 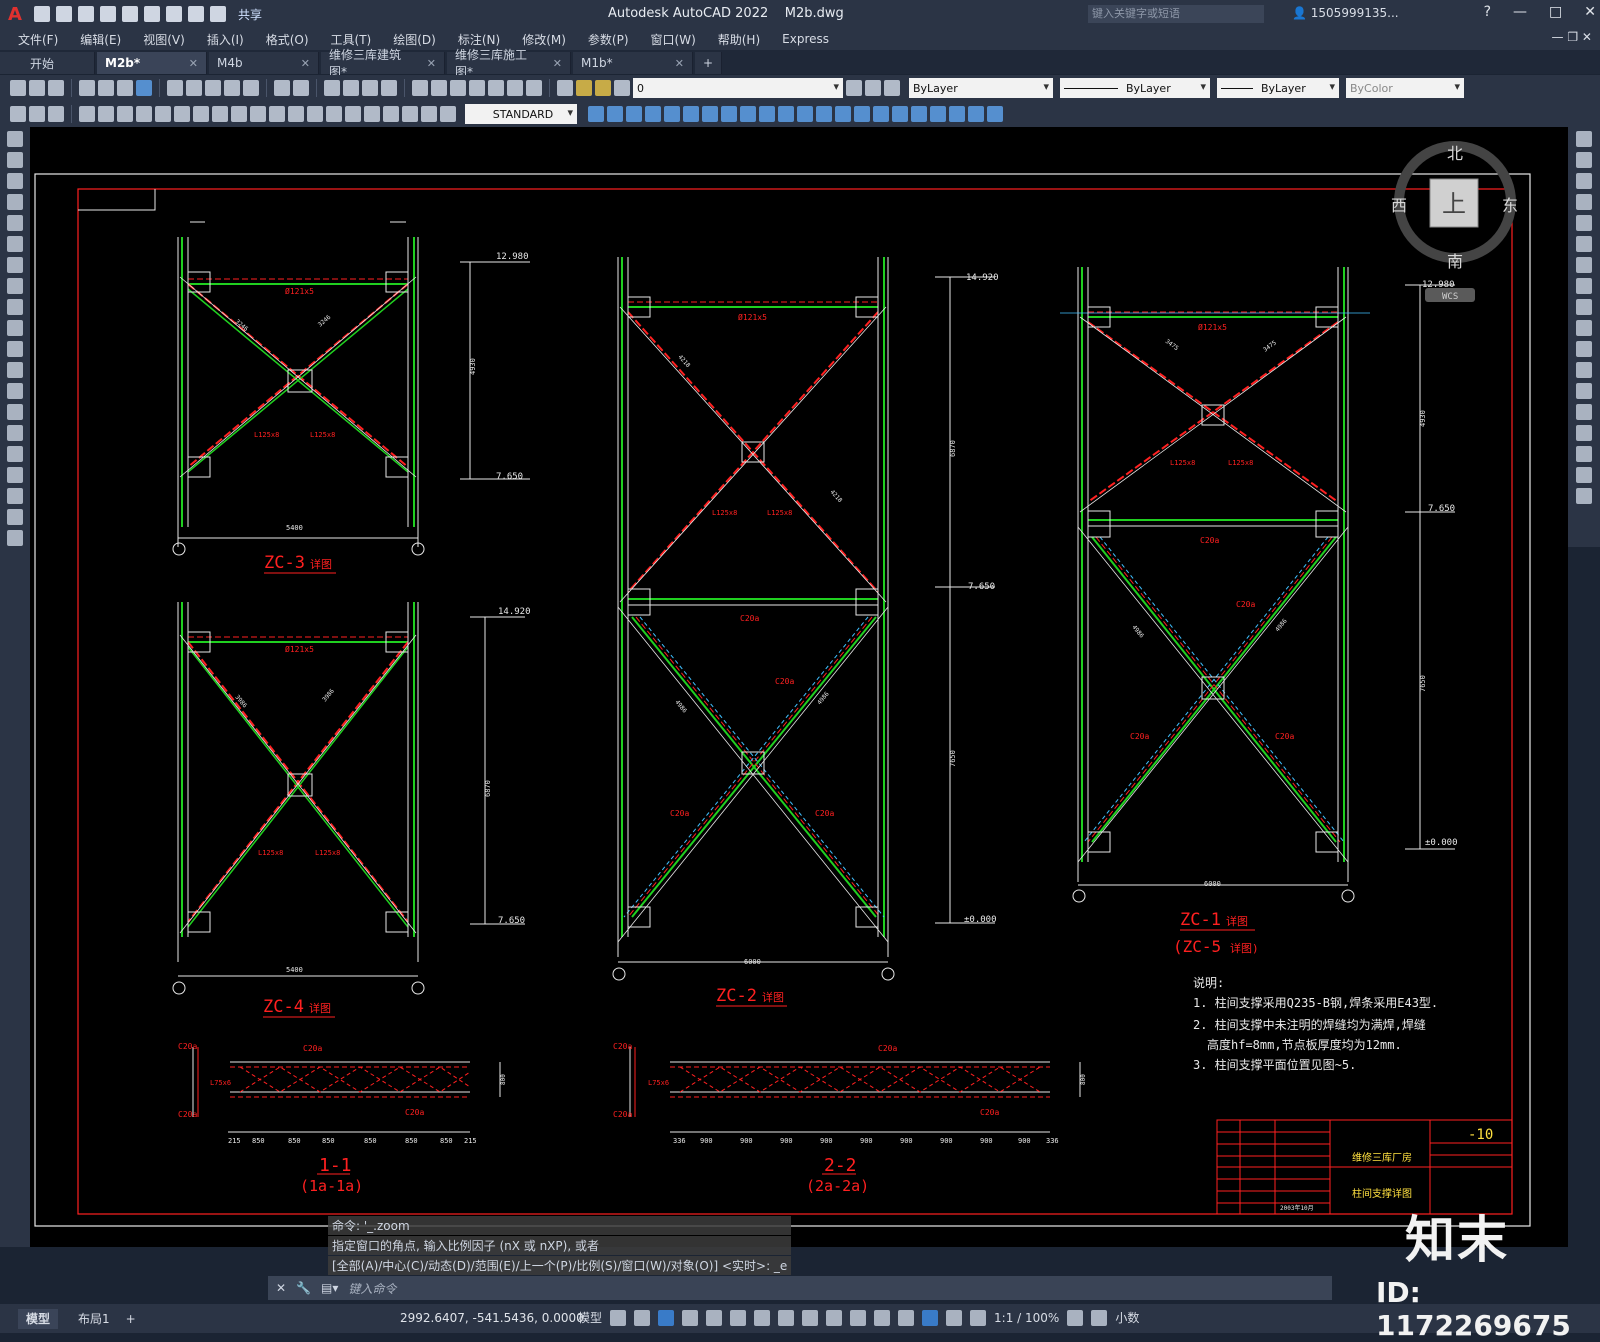 I want to click on gradient-icon, so click(x=15, y=454).